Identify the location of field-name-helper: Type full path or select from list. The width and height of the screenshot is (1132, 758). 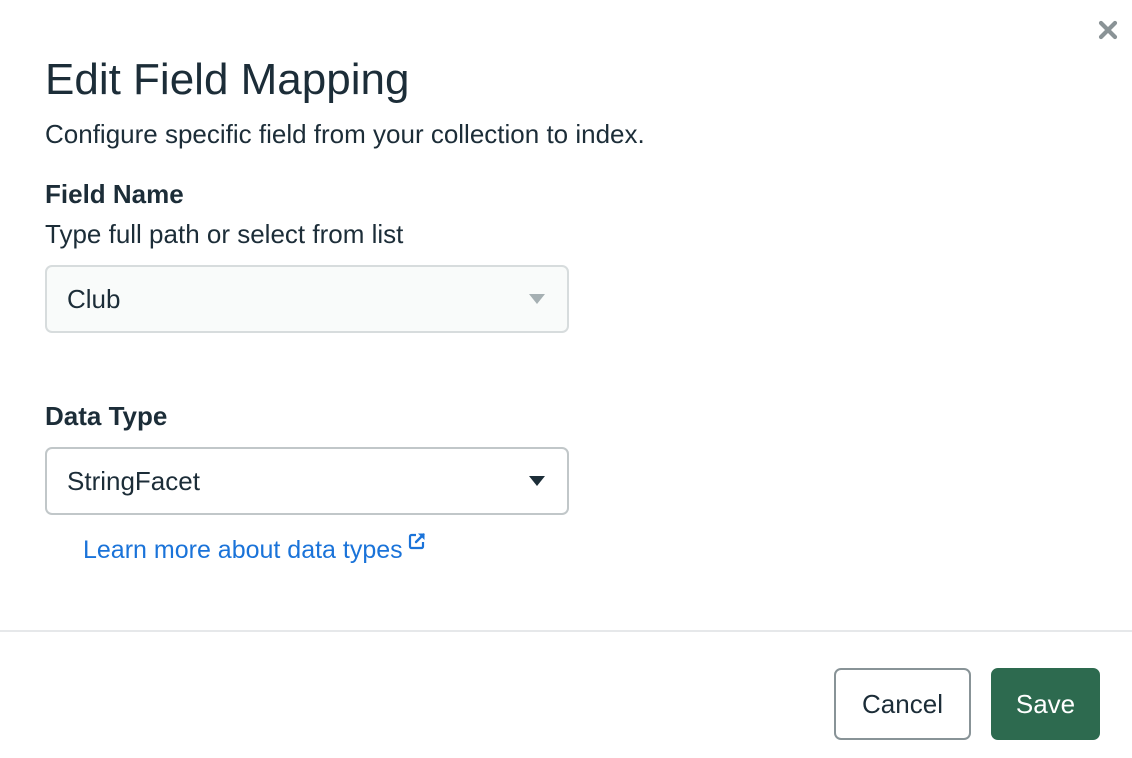
(224, 234).